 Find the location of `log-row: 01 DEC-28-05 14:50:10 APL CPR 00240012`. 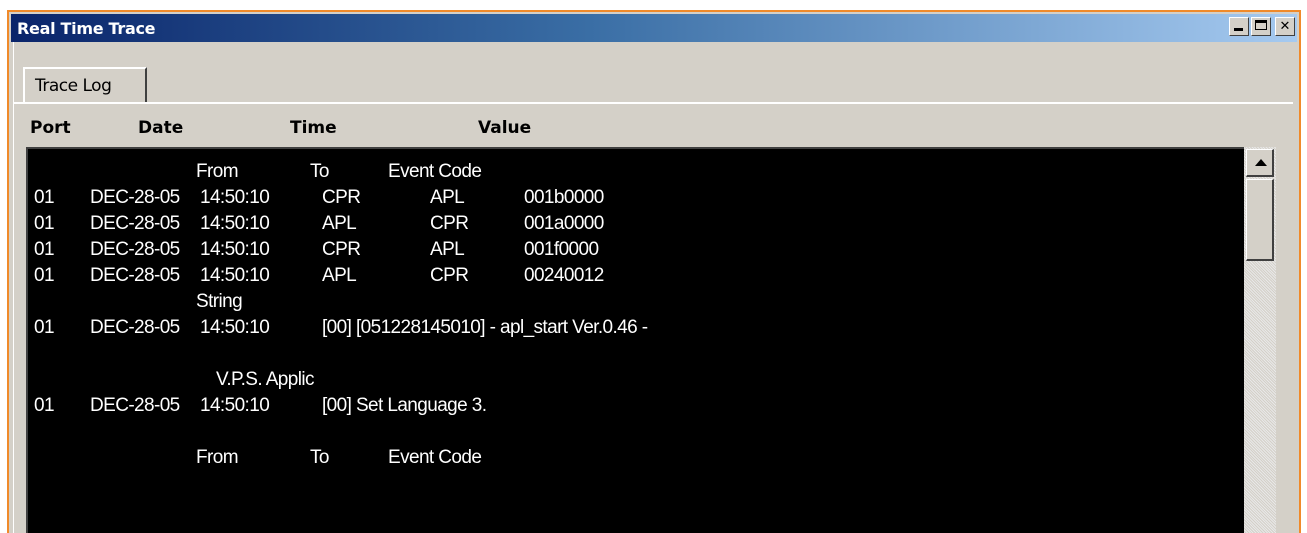

log-row: 01 DEC-28-05 14:50:10 APL CPR 00240012 is located at coordinates (636, 276).